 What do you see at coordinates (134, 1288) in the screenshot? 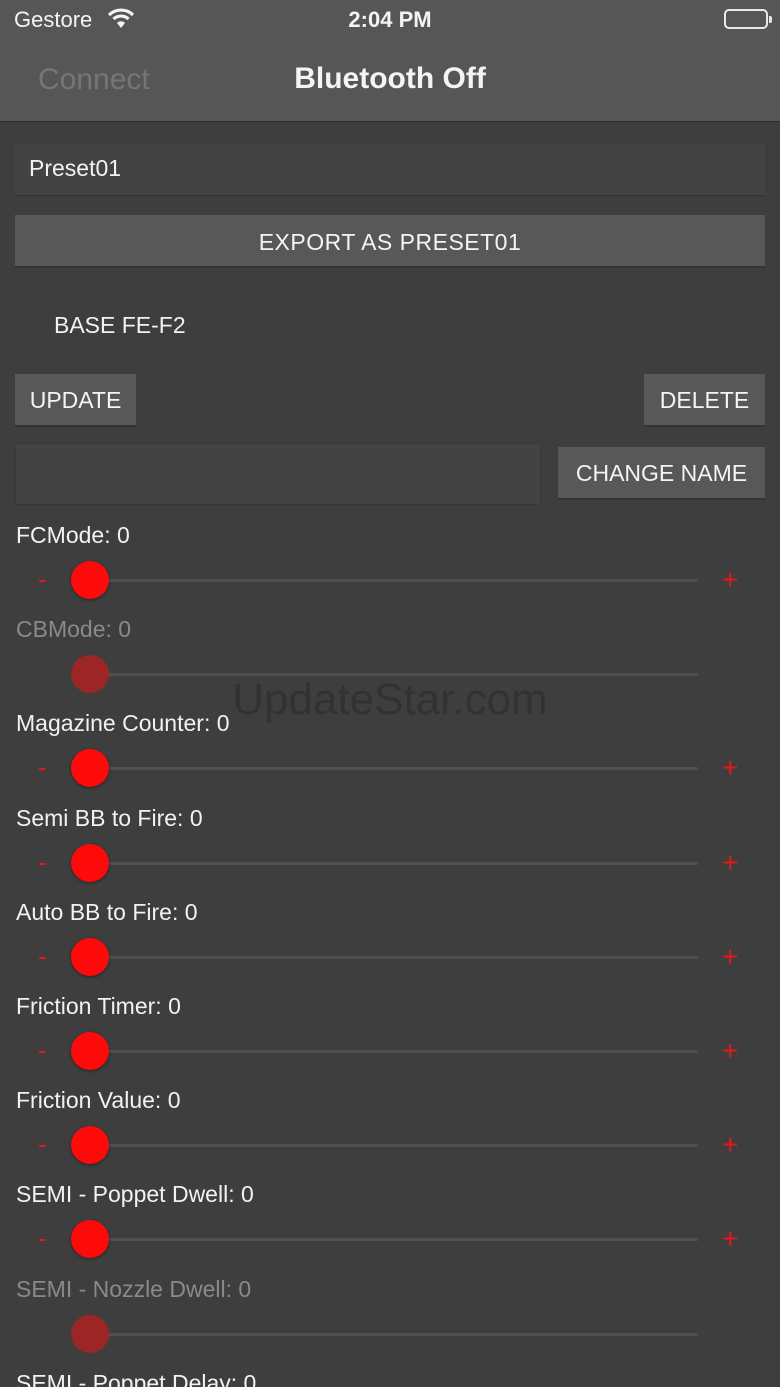
I see `param-label: SEMI - Nozzle Dwell: 0` at bounding box center [134, 1288].